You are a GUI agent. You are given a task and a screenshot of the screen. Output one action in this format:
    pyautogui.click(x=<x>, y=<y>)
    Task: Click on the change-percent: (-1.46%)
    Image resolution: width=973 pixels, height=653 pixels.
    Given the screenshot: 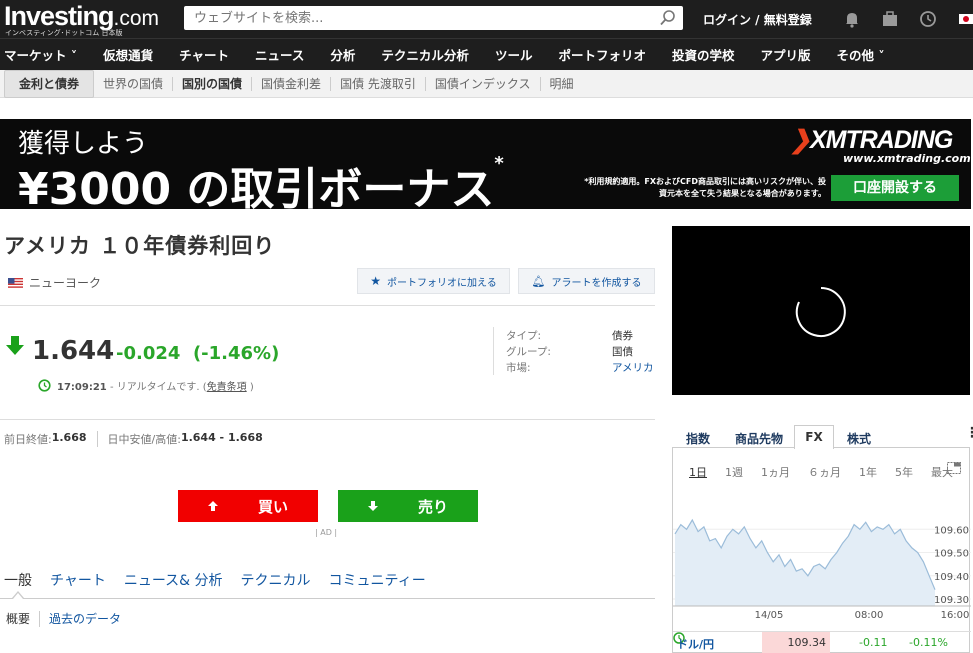 What is the action you would take?
    pyautogui.click(x=236, y=353)
    